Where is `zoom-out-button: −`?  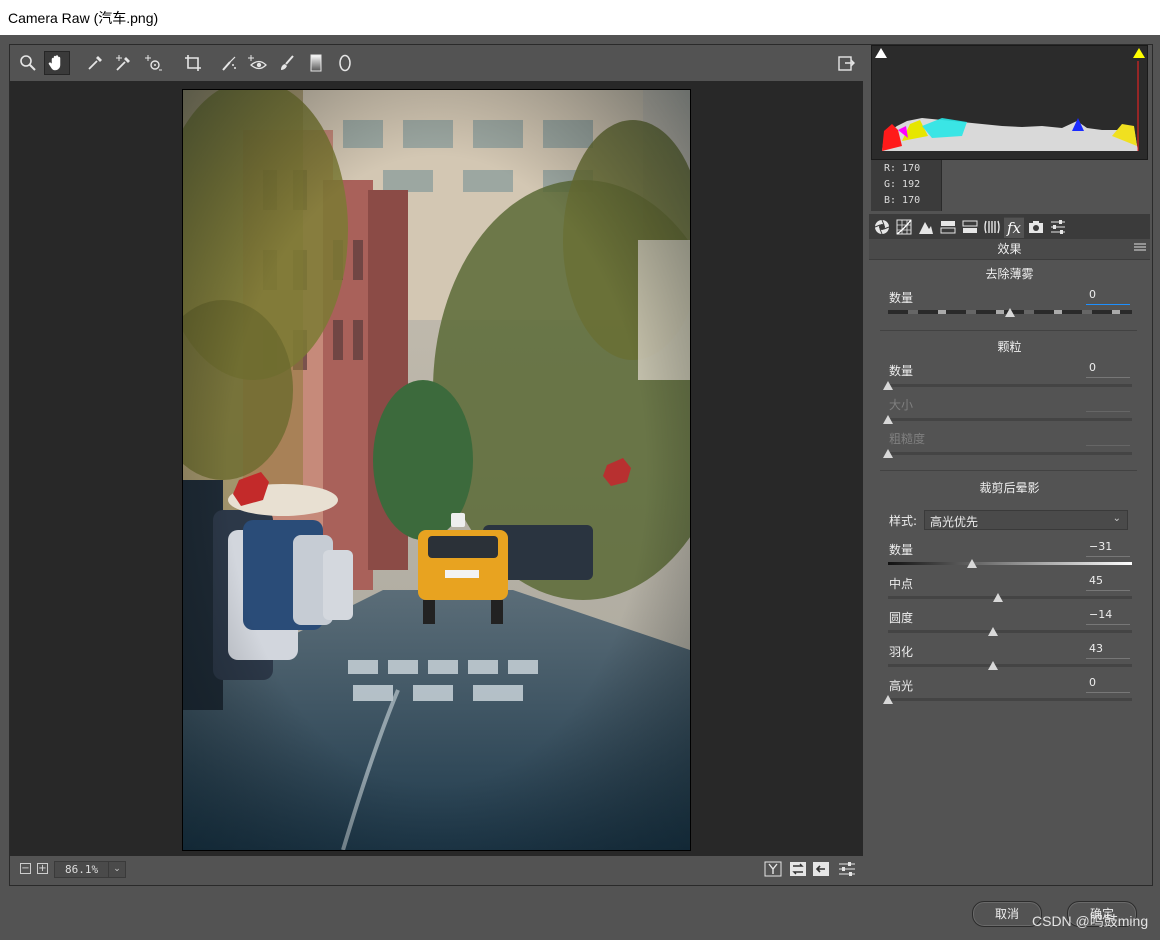
zoom-out-button: − is located at coordinates (25, 868).